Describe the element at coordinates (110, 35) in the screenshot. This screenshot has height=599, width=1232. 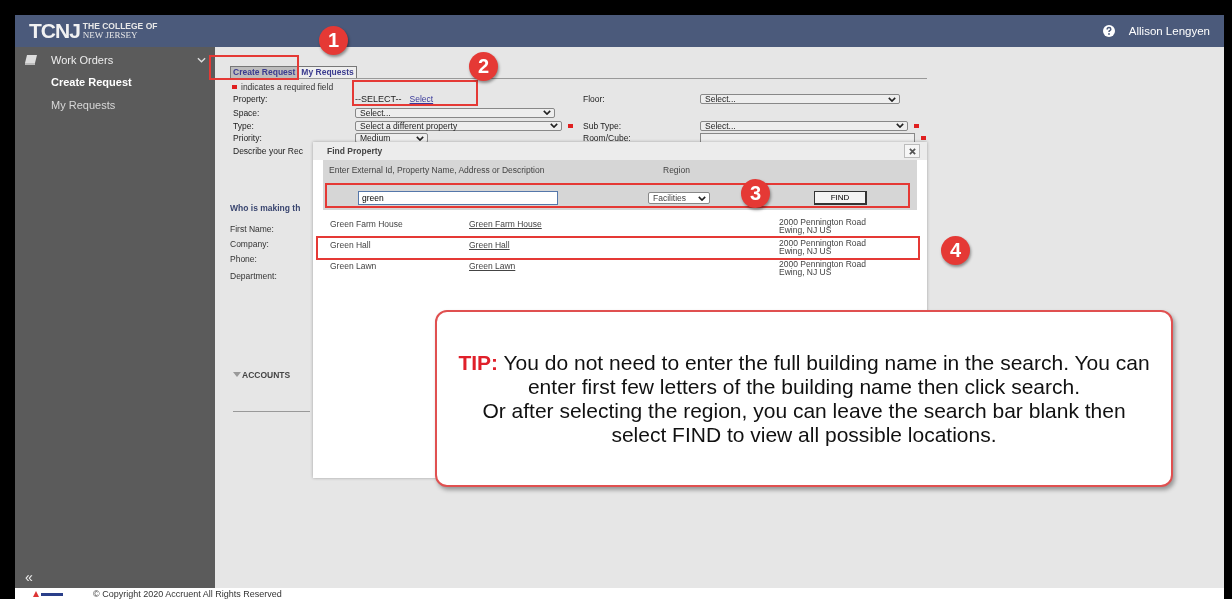
I see `logo-text: NEW JERSEY` at that location.